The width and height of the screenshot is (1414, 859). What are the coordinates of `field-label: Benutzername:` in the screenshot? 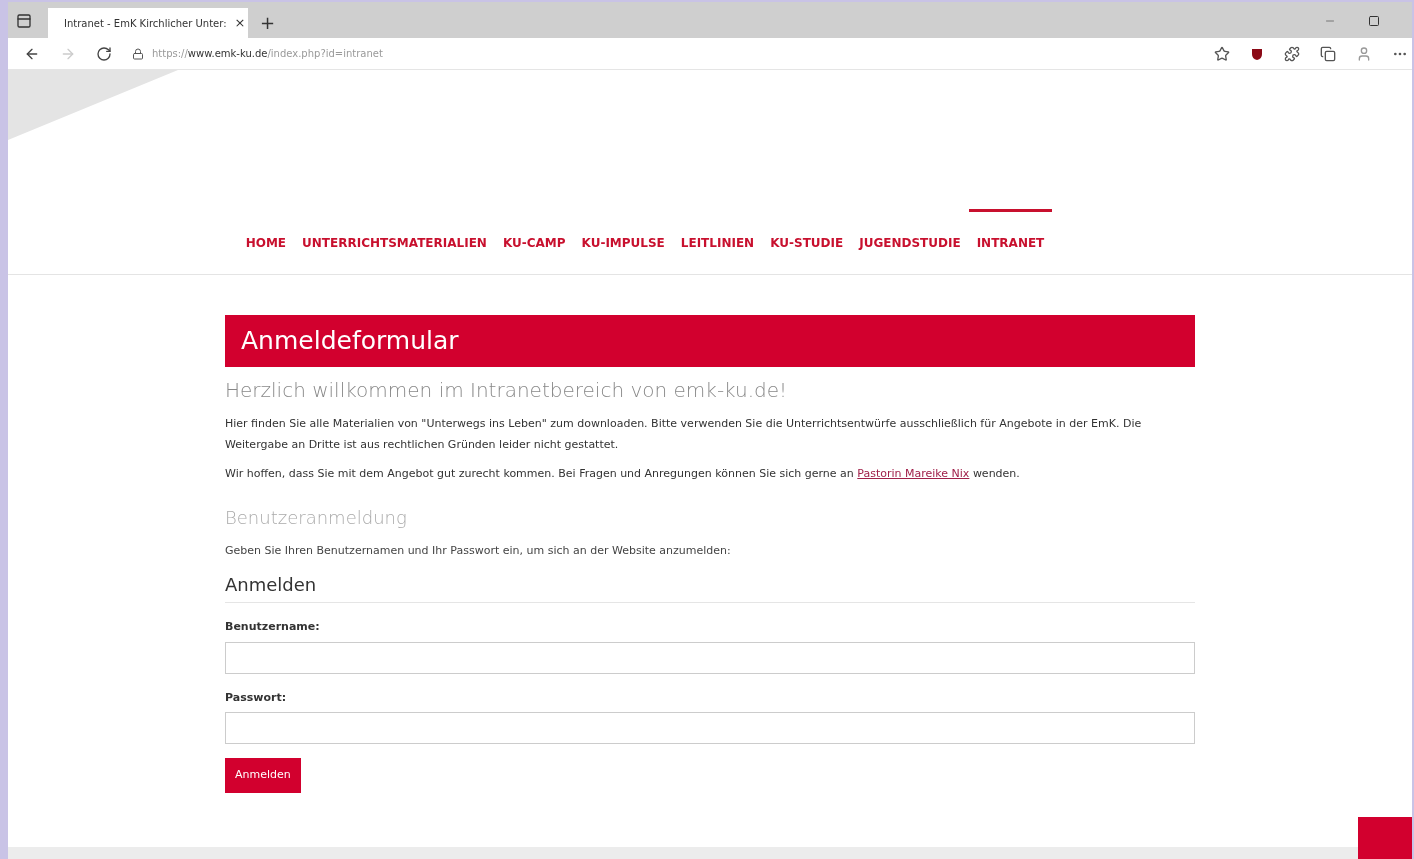 It's located at (273, 627).